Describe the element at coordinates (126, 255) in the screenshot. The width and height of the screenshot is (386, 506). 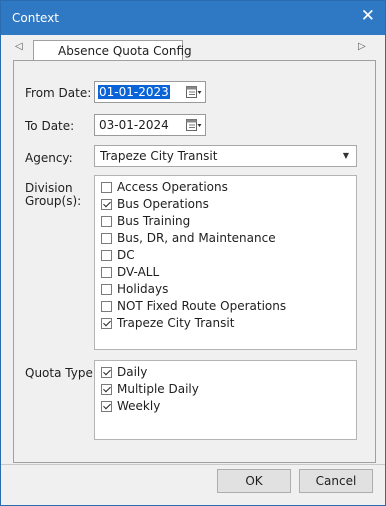
I see `list-item-label: DC` at that location.